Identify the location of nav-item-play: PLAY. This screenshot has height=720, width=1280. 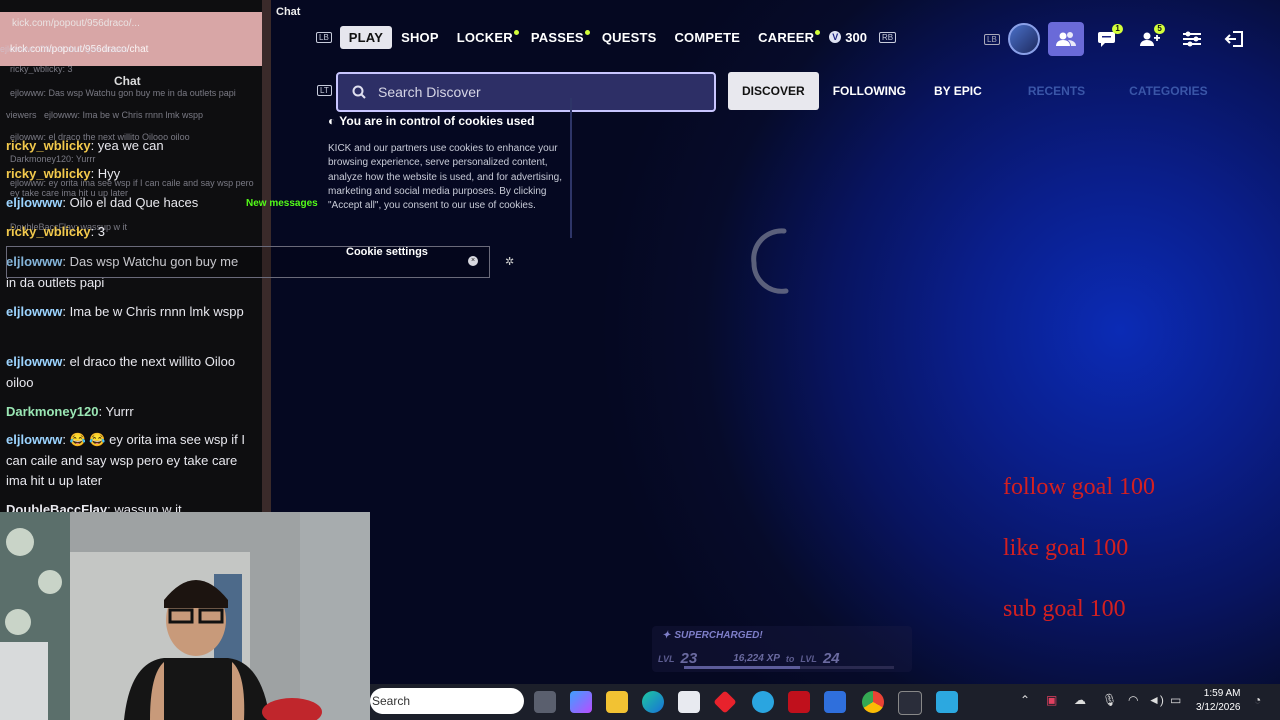
(366, 37).